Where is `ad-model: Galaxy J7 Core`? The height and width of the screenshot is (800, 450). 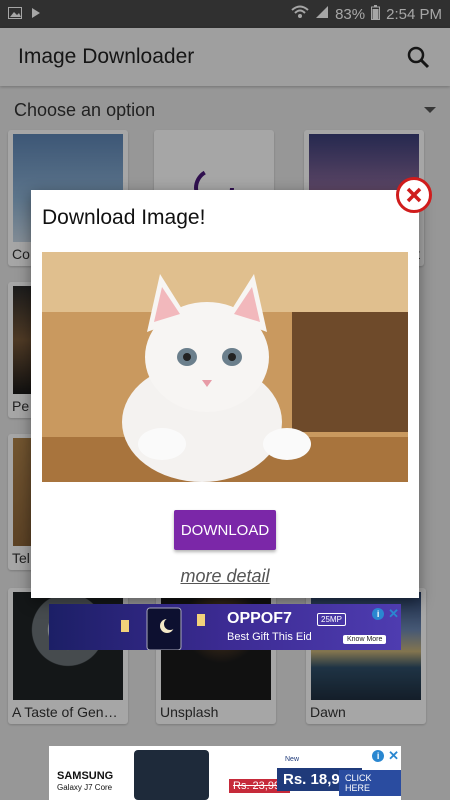
ad-model: Galaxy J7 Core is located at coordinates (85, 787).